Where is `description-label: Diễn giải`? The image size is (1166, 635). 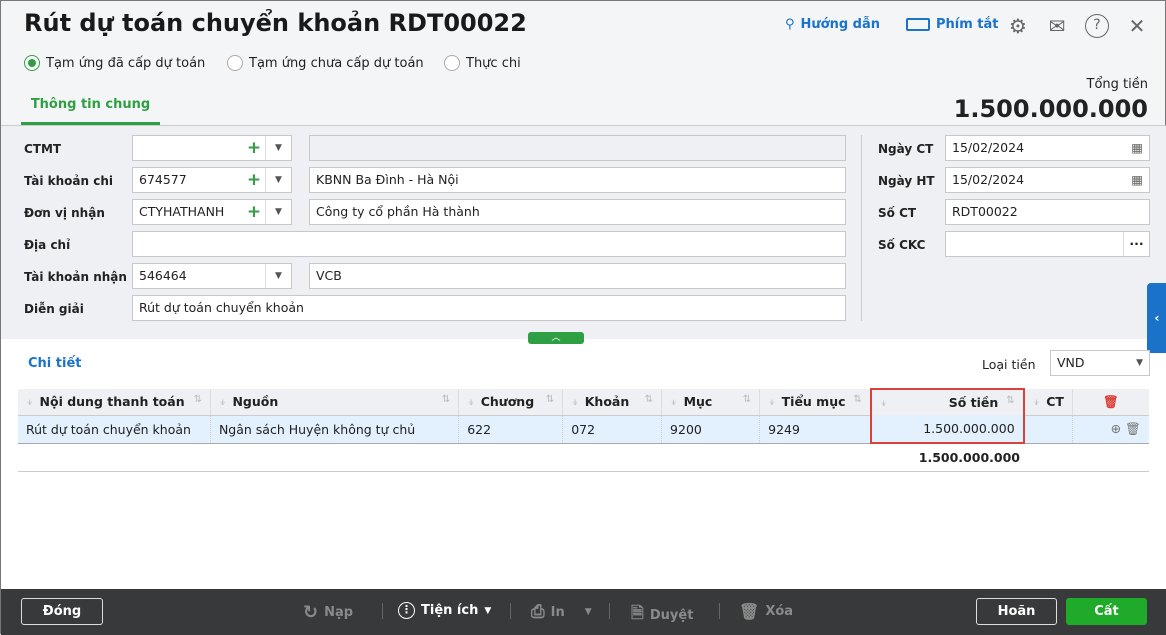 description-label: Diễn giải is located at coordinates (54, 309).